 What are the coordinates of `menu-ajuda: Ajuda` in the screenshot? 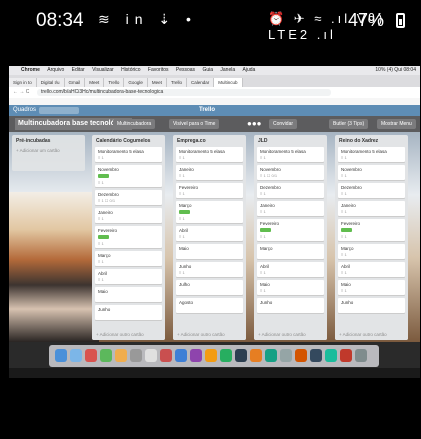 It's located at (249, 70).